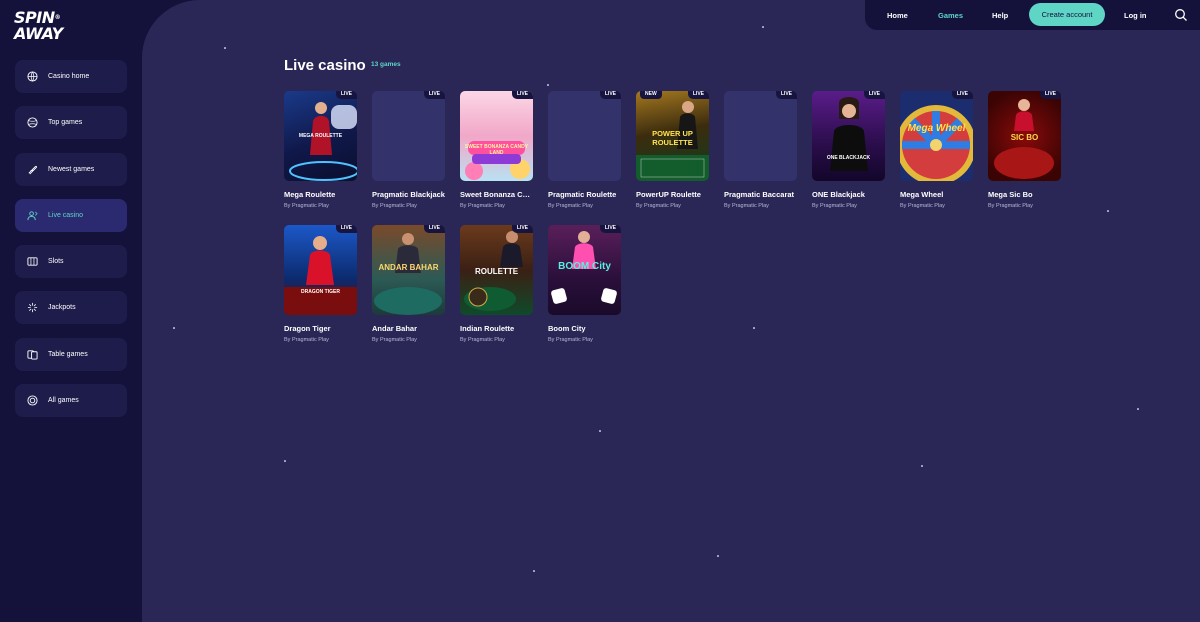  Describe the element at coordinates (307, 328) in the screenshot. I see `game-title: Dragon Tiger` at that location.